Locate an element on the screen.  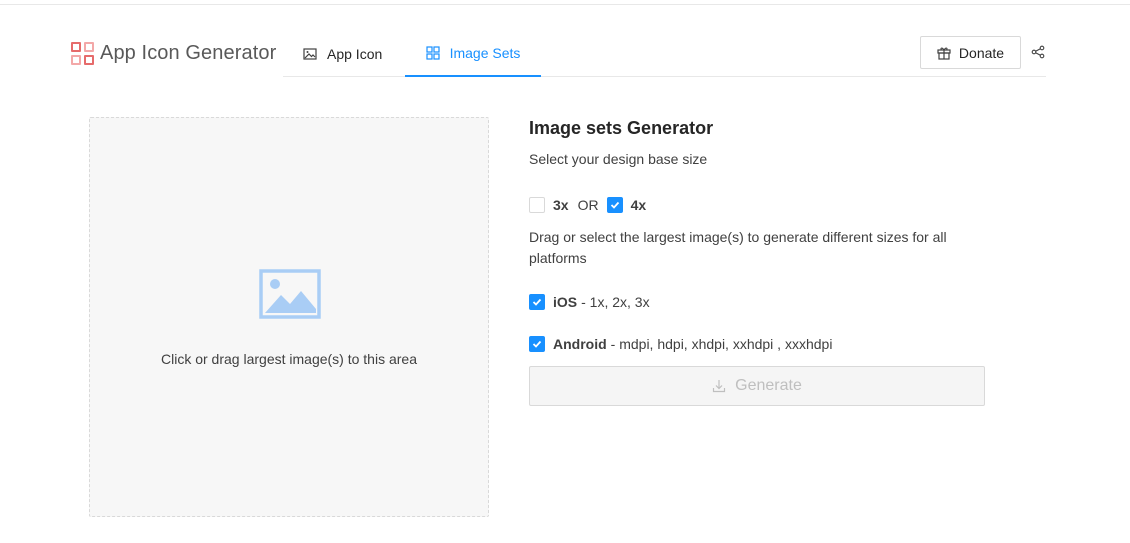
donate-button: Donate is located at coordinates (970, 52).